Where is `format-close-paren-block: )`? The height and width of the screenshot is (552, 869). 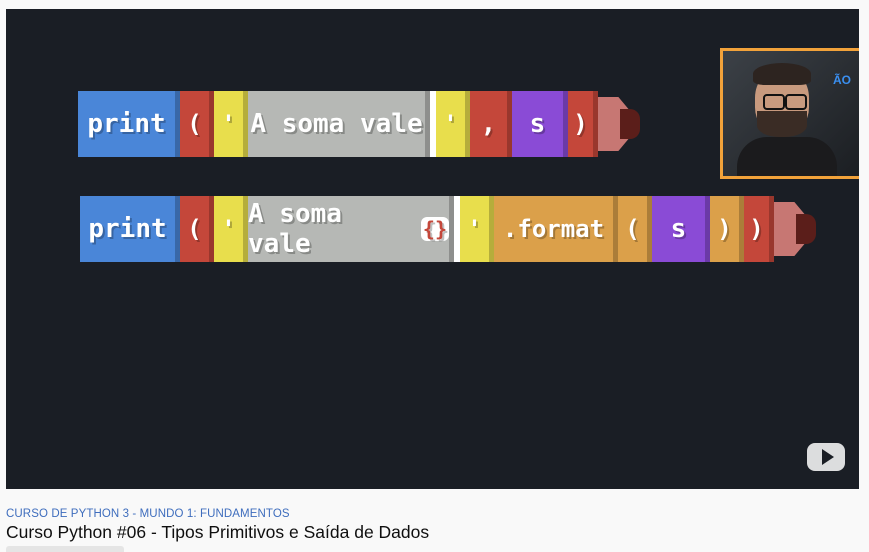 format-close-paren-block: ) is located at coordinates (727, 229).